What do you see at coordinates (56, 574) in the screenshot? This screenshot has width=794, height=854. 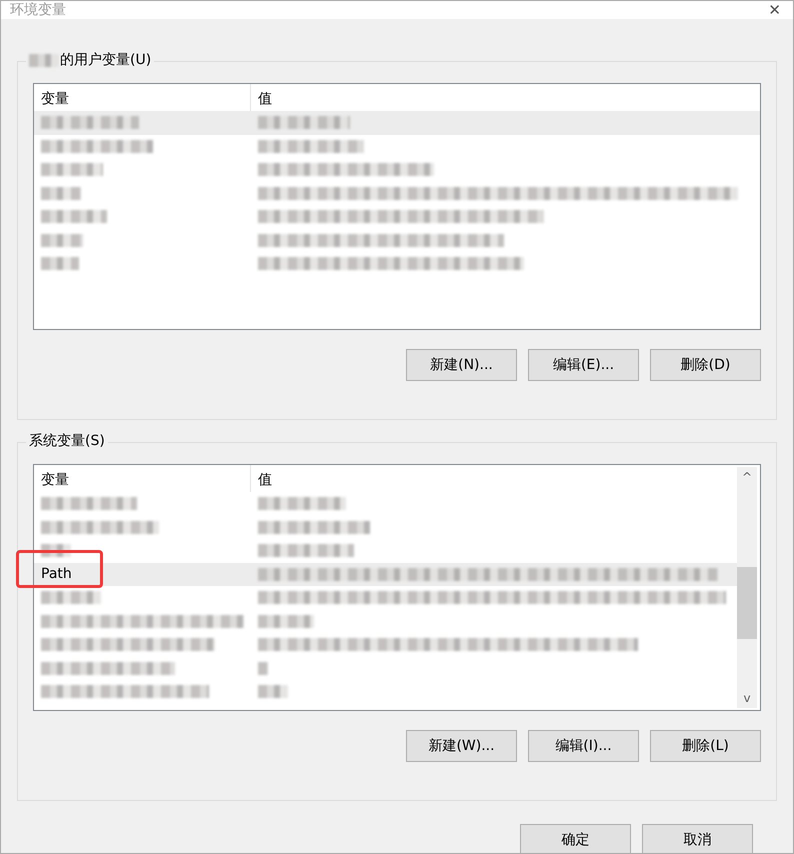 I see `variable-name: Path` at bounding box center [56, 574].